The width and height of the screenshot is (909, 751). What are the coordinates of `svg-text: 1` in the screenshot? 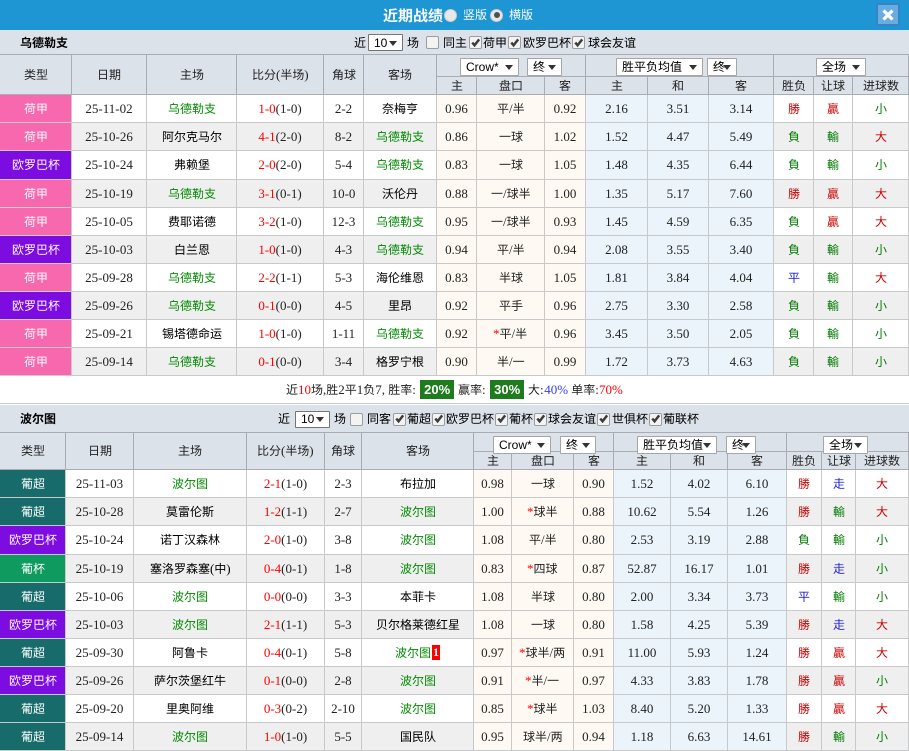 It's located at (360, 390).